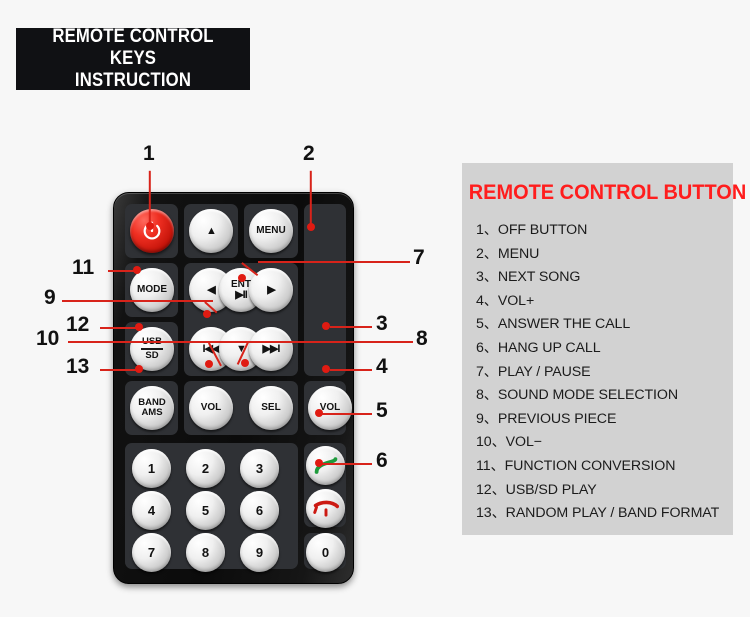  What do you see at coordinates (242, 278) in the screenshot?
I see `callout-7-dot` at bounding box center [242, 278].